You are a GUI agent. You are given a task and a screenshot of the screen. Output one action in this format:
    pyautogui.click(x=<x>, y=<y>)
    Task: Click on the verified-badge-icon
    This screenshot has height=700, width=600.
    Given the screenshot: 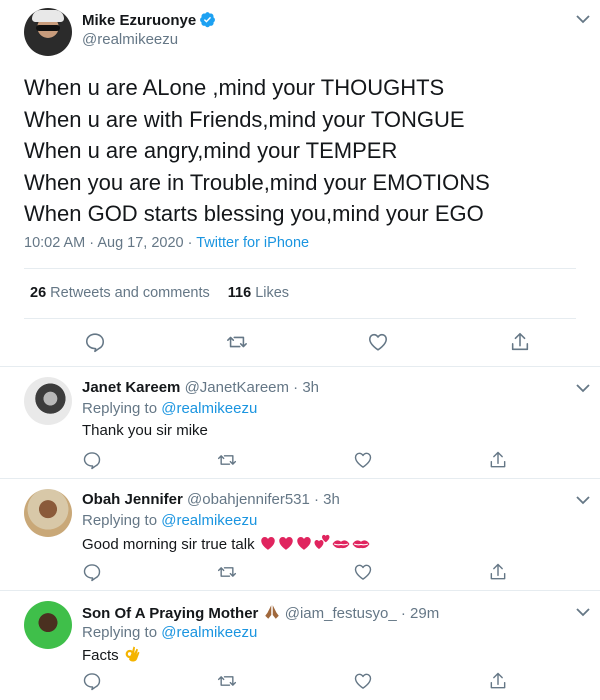 What is the action you would take?
    pyautogui.click(x=208, y=20)
    